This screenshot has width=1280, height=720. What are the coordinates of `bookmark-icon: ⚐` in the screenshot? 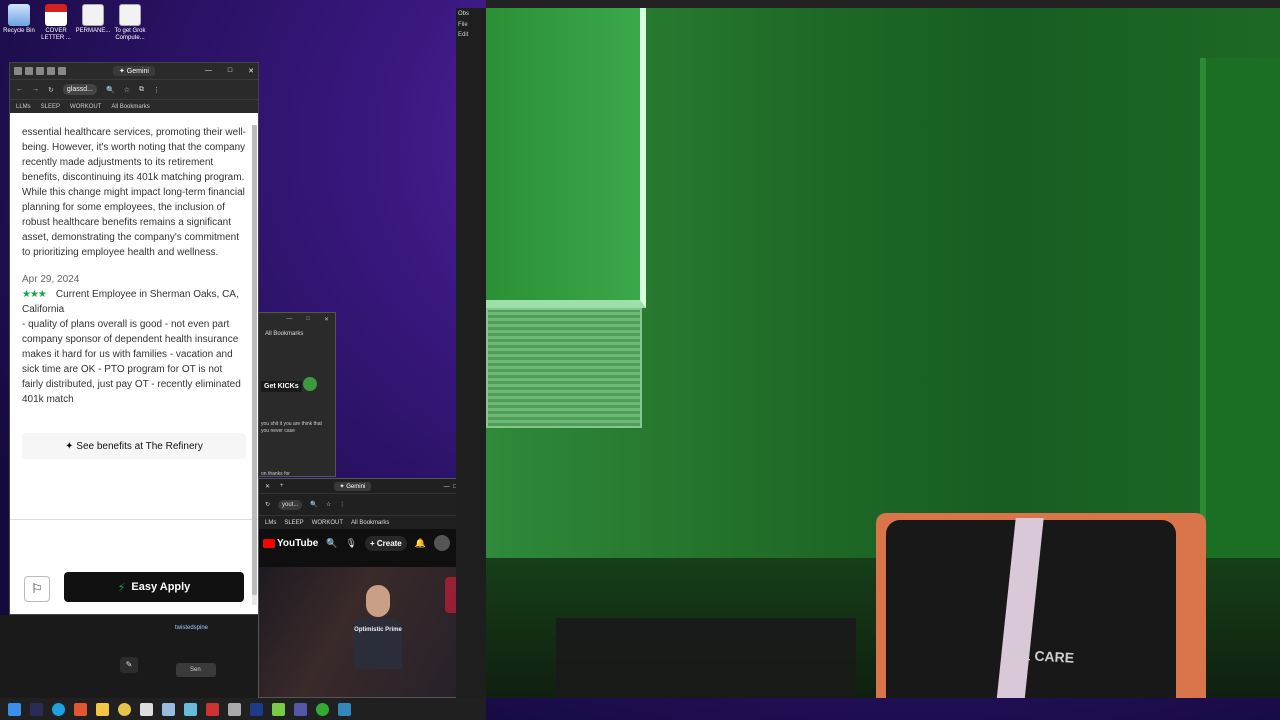 It's located at (37, 588).